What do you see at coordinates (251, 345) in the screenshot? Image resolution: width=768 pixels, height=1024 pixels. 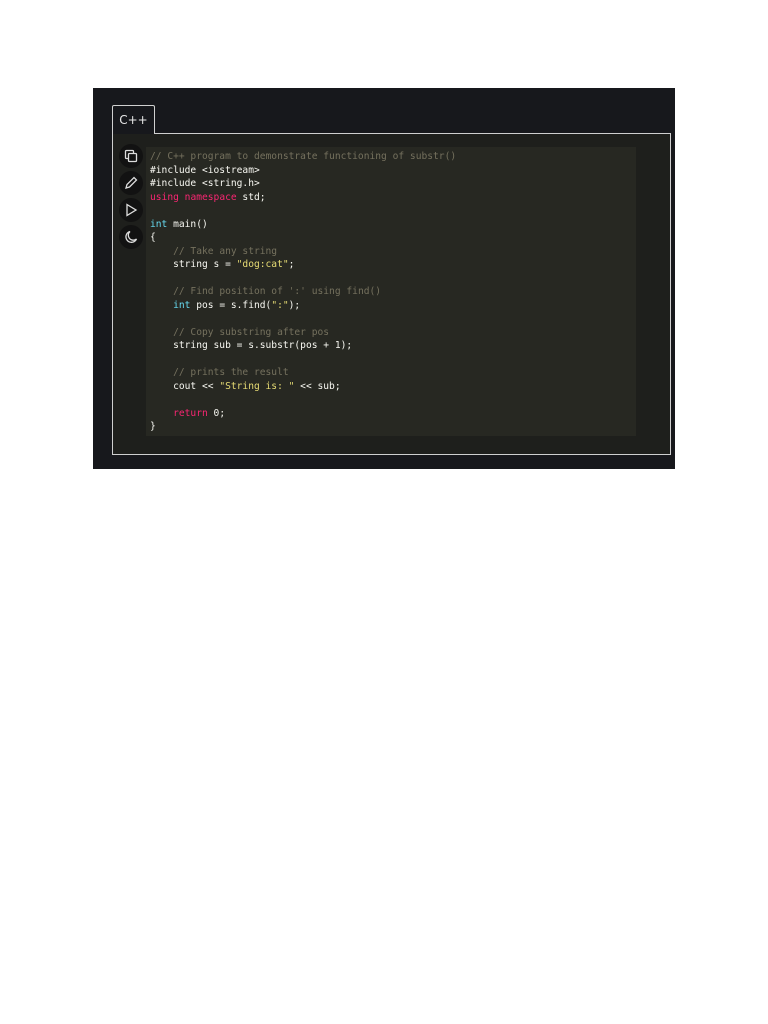 I see `code-token: string sub = s.substr(pos + 1);` at bounding box center [251, 345].